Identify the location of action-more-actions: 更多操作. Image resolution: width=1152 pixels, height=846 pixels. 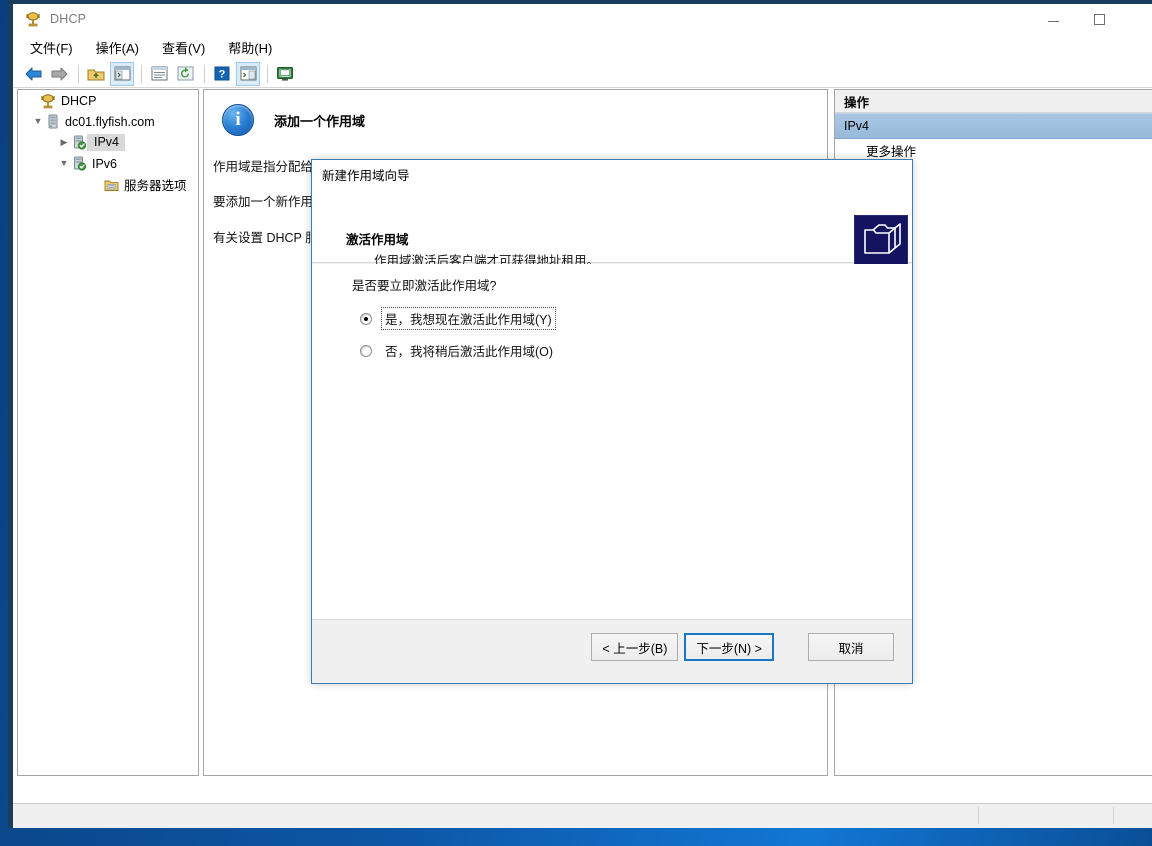
(993, 150).